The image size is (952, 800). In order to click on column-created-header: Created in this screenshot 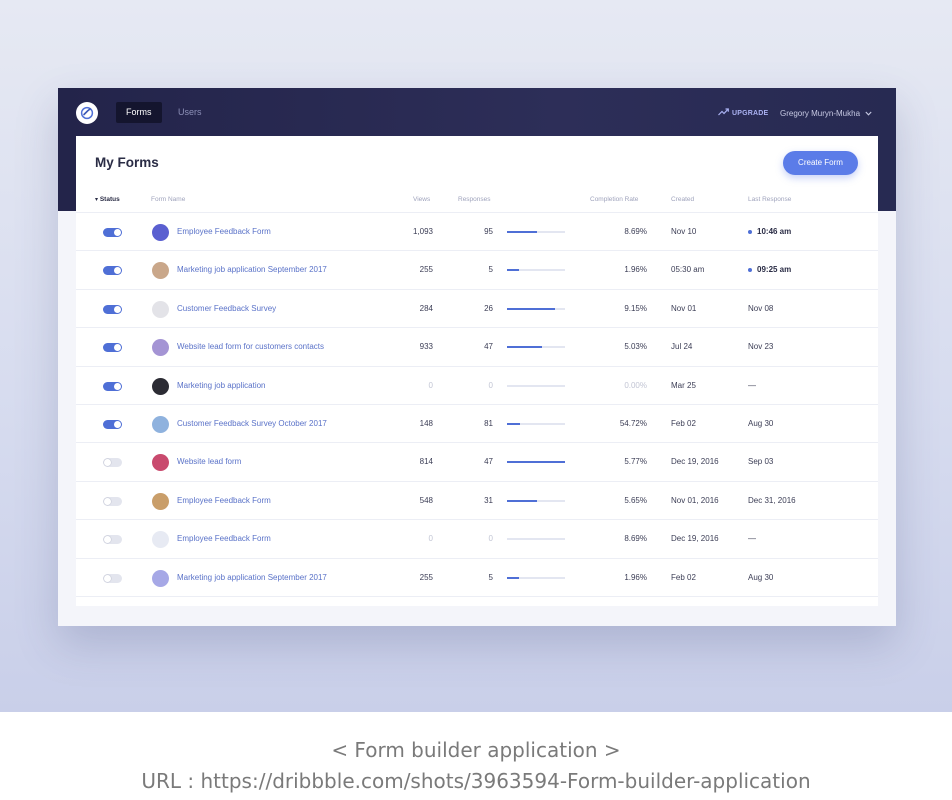, I will do `click(682, 199)`.